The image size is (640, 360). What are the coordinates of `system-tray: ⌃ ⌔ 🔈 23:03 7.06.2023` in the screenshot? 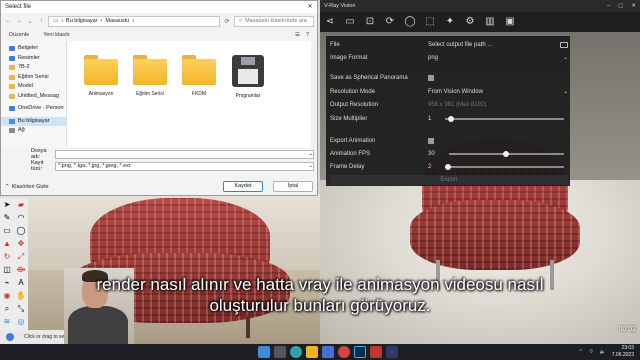 It's located at (606, 351).